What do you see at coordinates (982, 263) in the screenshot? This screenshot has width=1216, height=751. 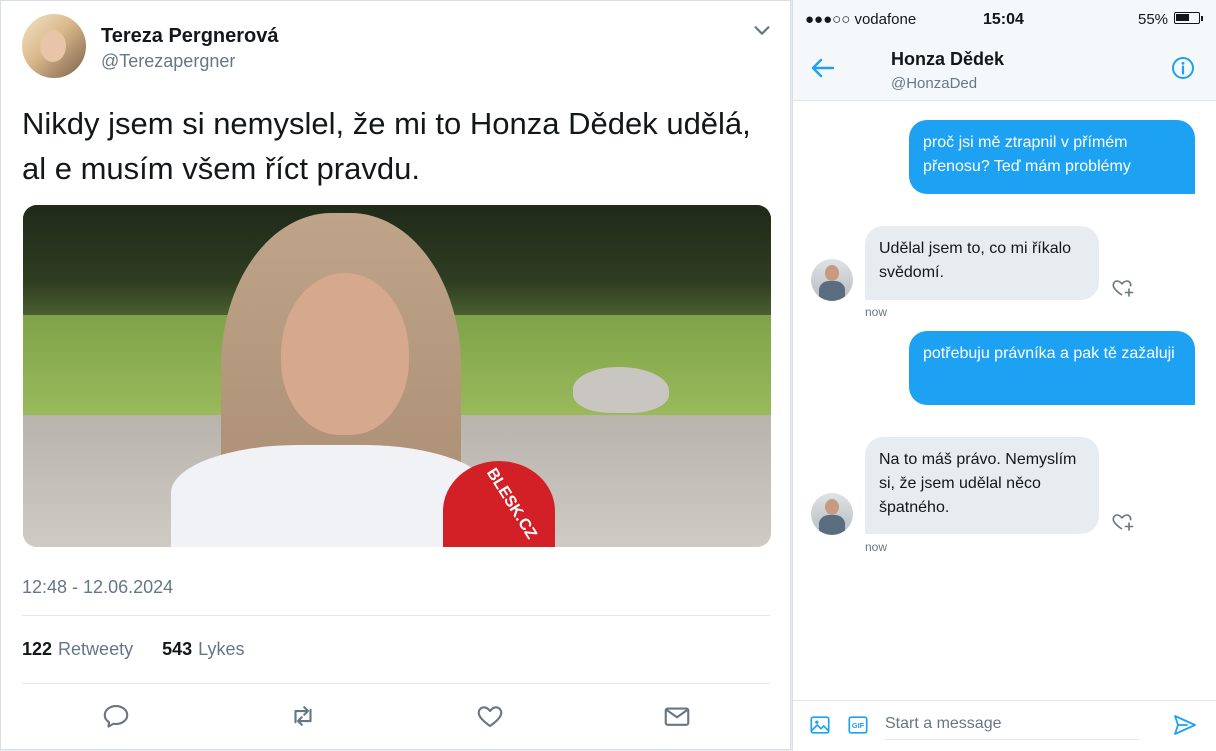 I see `message-bubble-received: Udělal jsem to, co mi říkalo svědomí.` at bounding box center [982, 263].